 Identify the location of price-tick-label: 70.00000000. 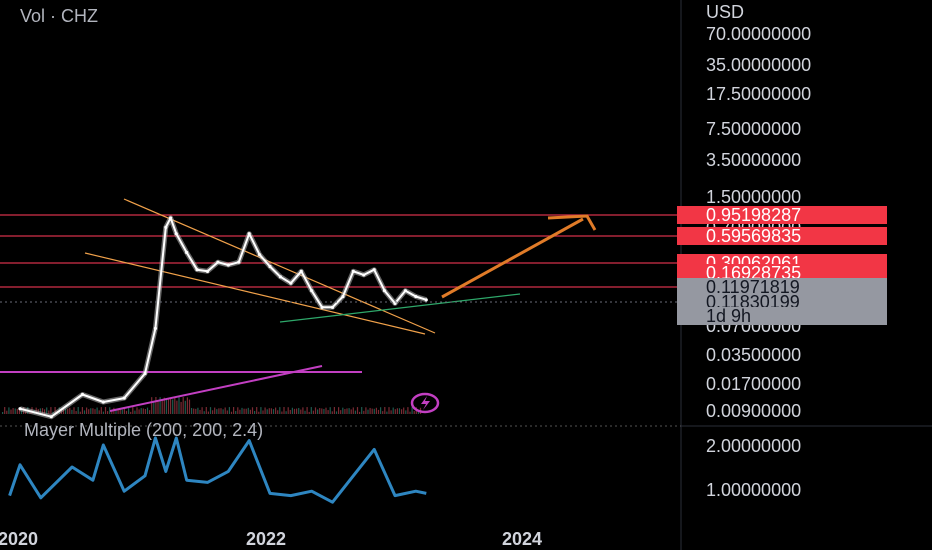
(758, 34).